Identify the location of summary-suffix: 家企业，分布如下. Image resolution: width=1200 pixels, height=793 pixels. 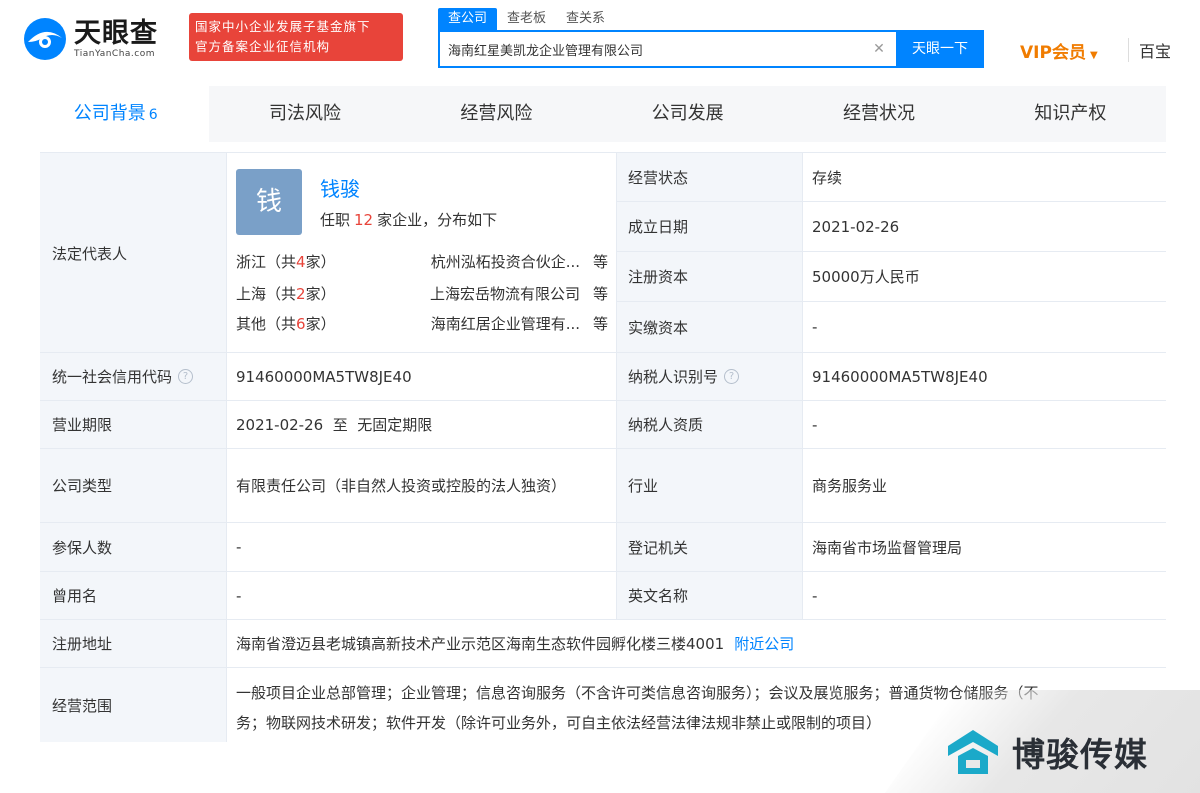
(437, 220).